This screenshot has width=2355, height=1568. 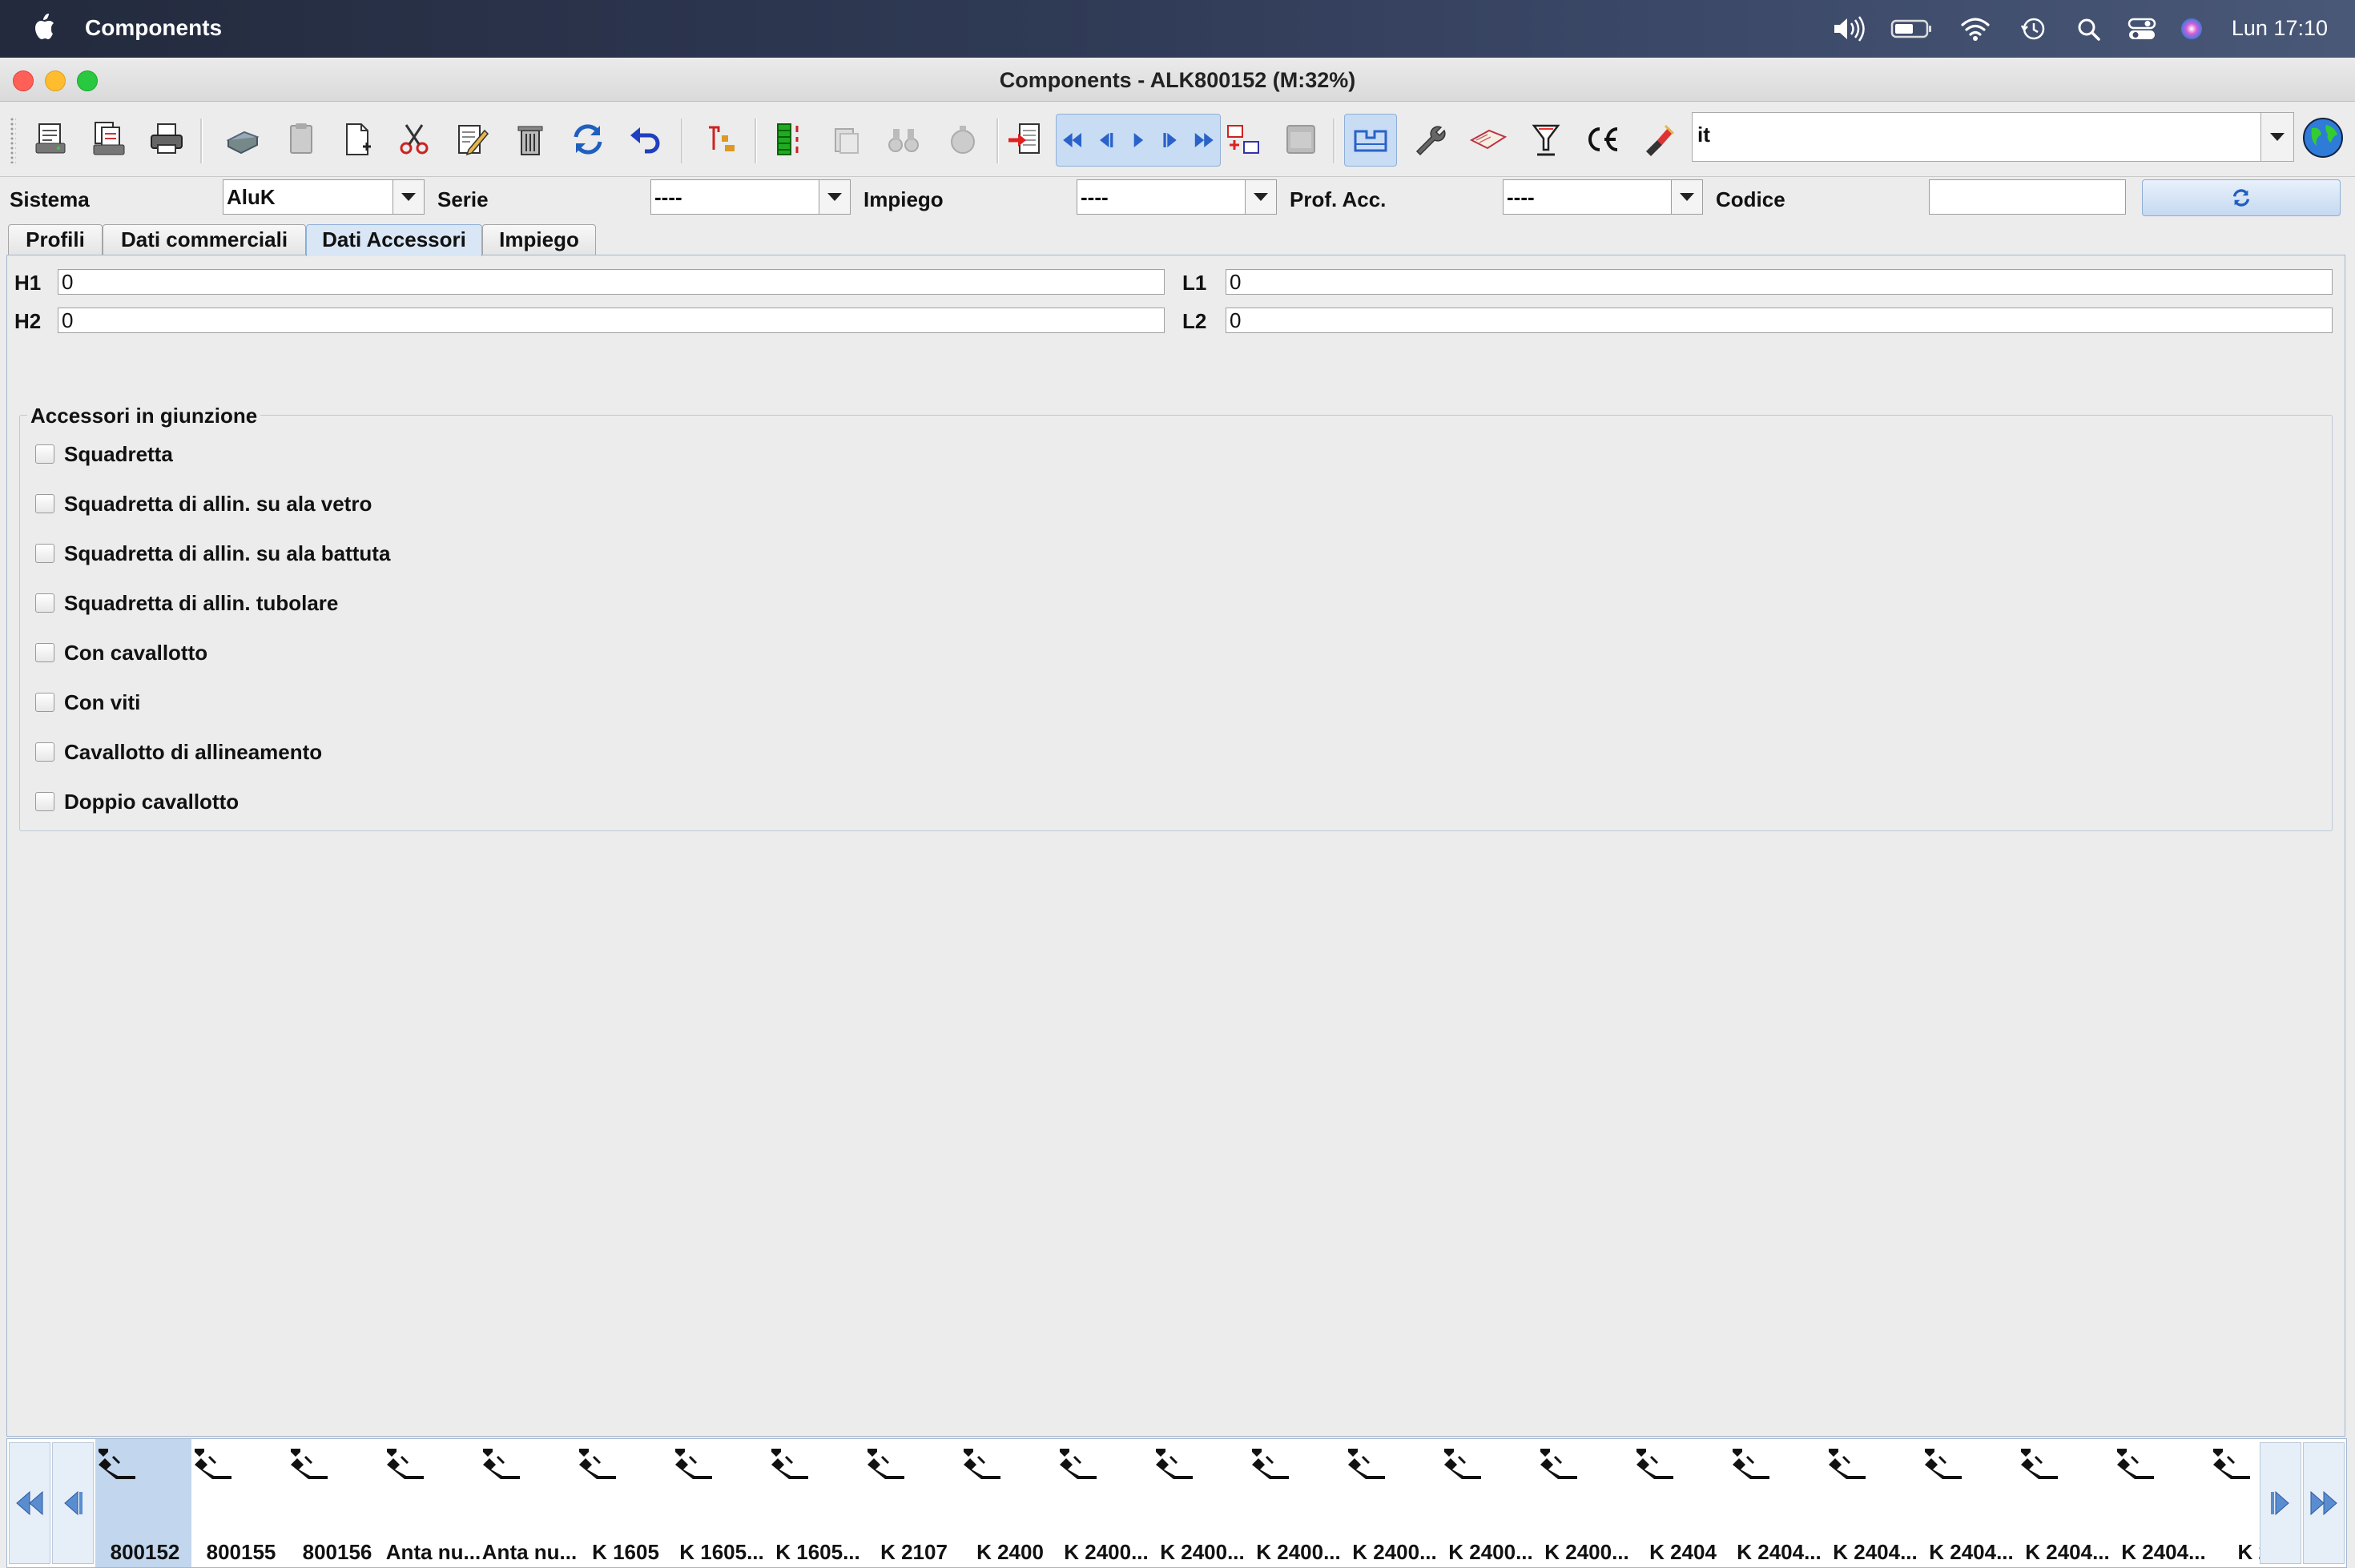 I want to click on prof-acc-select: ----, so click(x=1603, y=197).